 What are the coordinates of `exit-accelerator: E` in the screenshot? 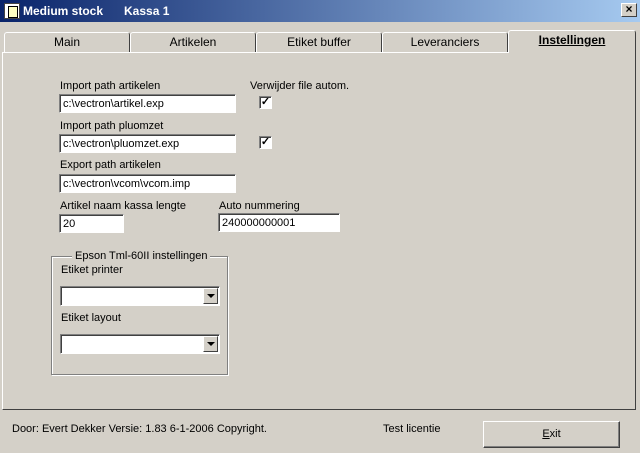 It's located at (546, 434).